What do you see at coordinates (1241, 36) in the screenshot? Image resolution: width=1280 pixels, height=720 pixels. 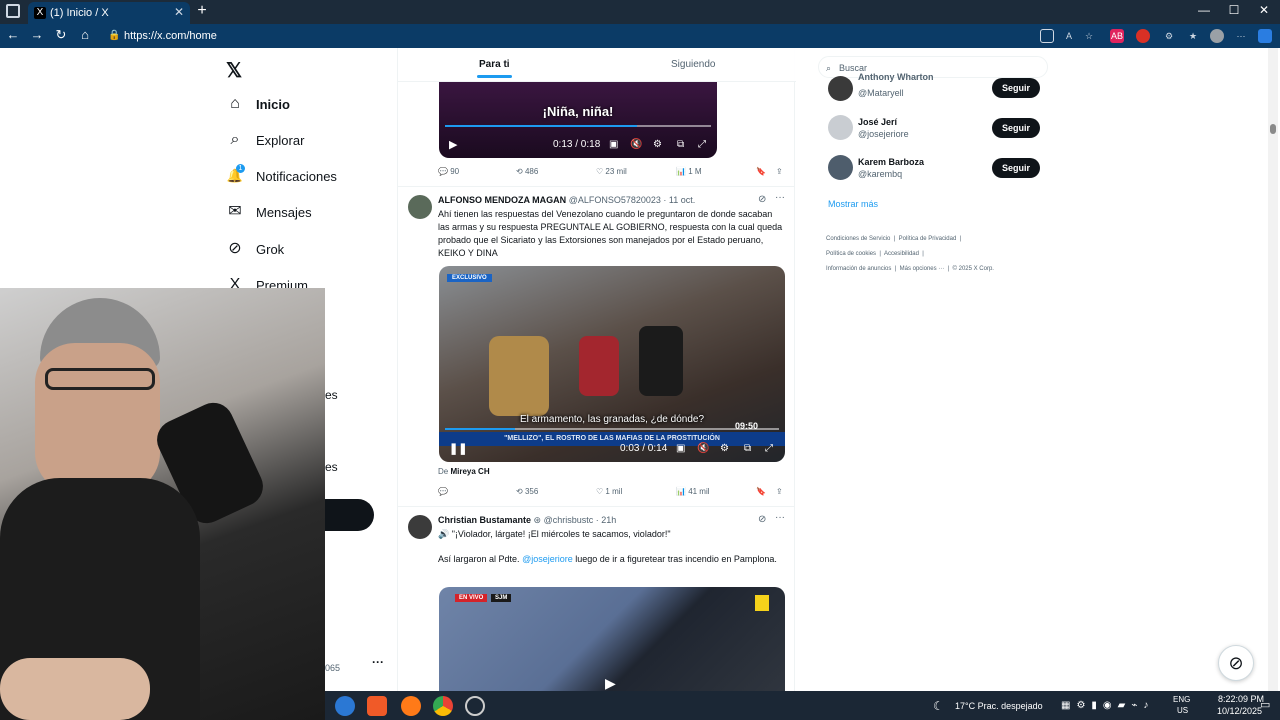 I see `more-options-icon: ···` at bounding box center [1241, 36].